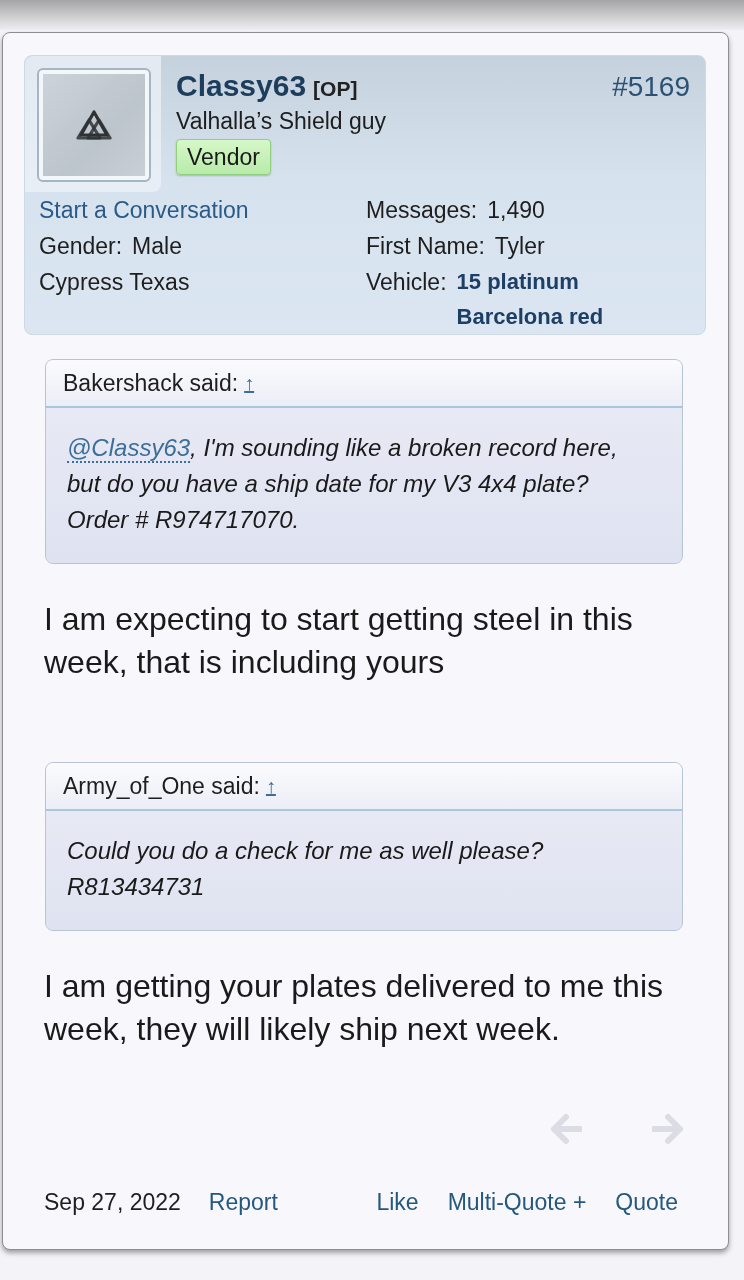 The image size is (744, 1280). I want to click on post-number: #5169, so click(651, 87).